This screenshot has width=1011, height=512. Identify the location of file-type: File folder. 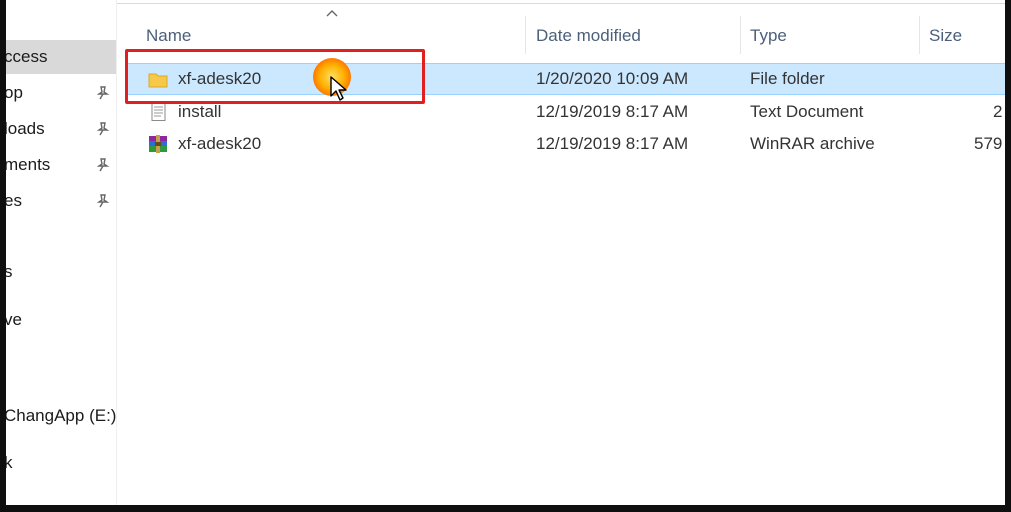
(787, 78).